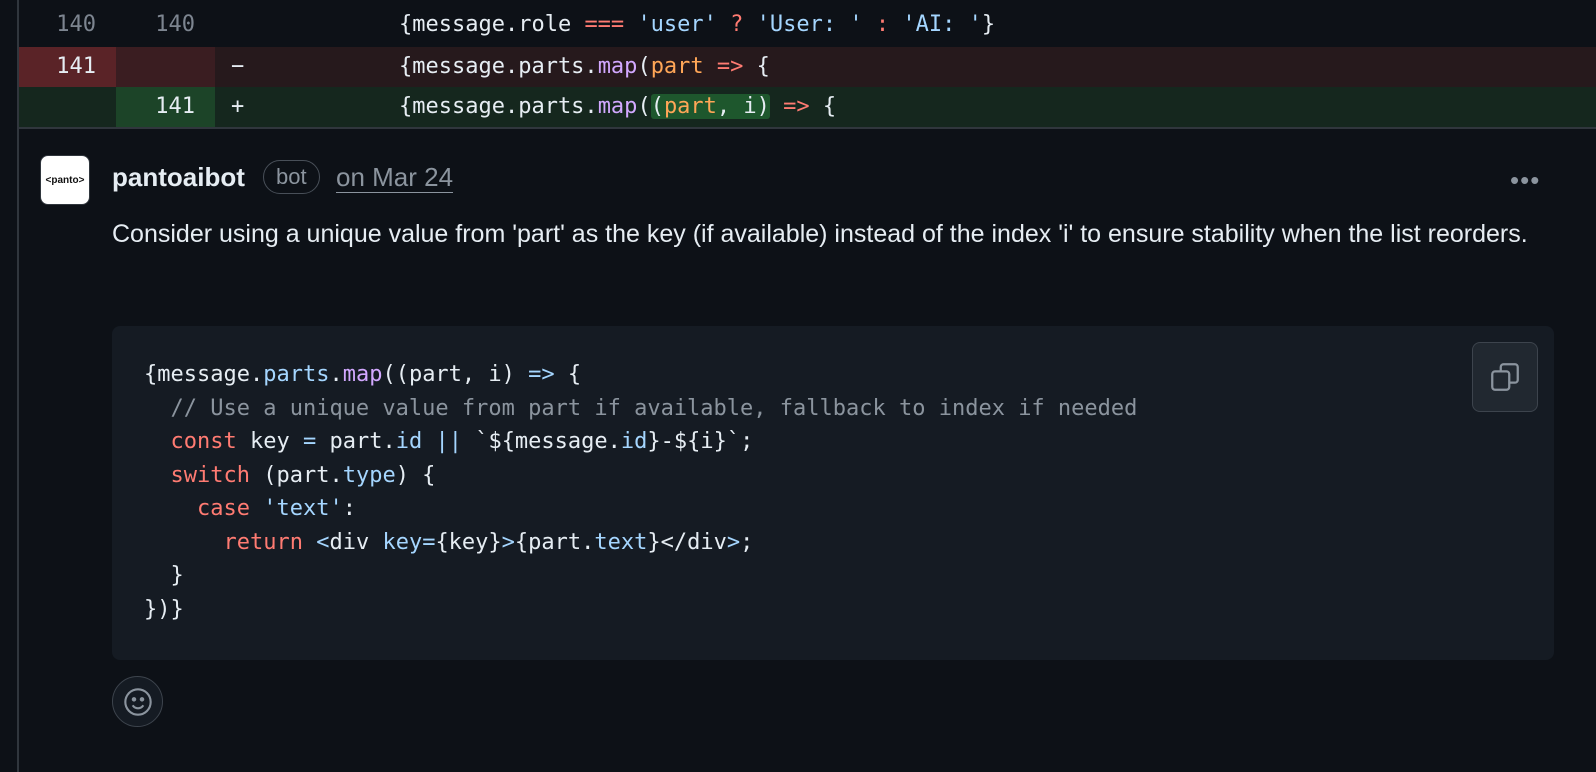  What do you see at coordinates (584, 66) in the screenshot?
I see `diff-line-code: {message.parts.map(part => {` at bounding box center [584, 66].